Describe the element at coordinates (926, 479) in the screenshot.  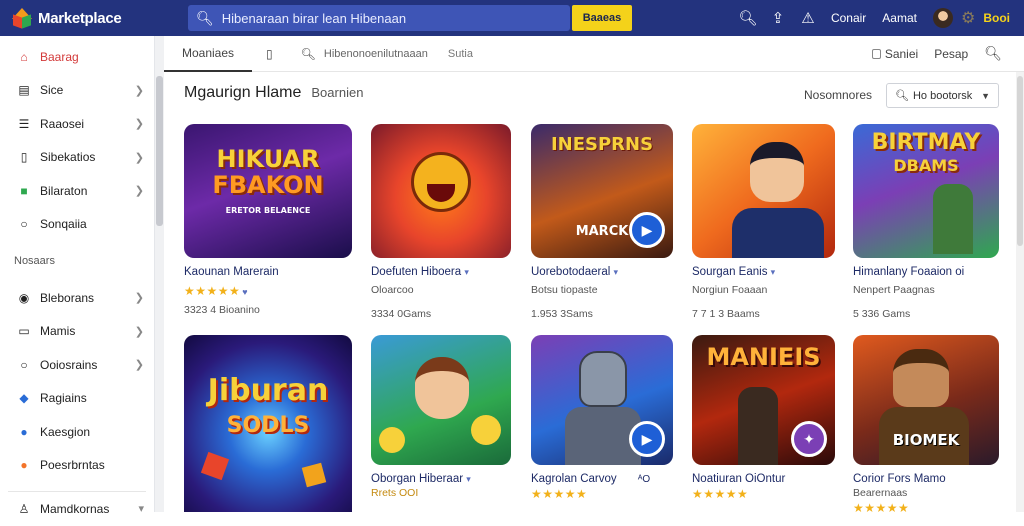
I see `game-title: Corior Fors Mamo` at that location.